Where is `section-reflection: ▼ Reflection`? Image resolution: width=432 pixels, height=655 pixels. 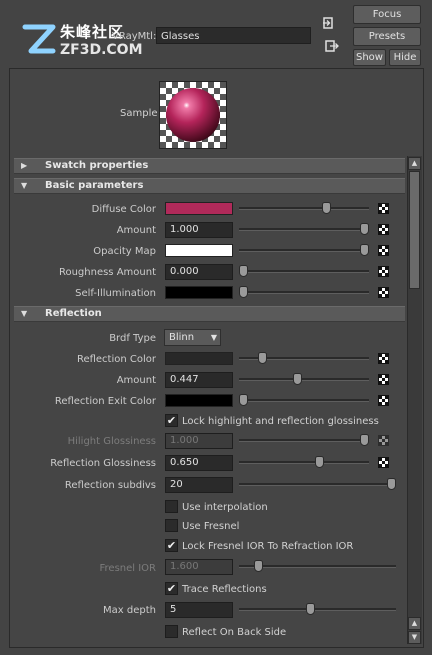 section-reflection: ▼ Reflection is located at coordinates (209, 314).